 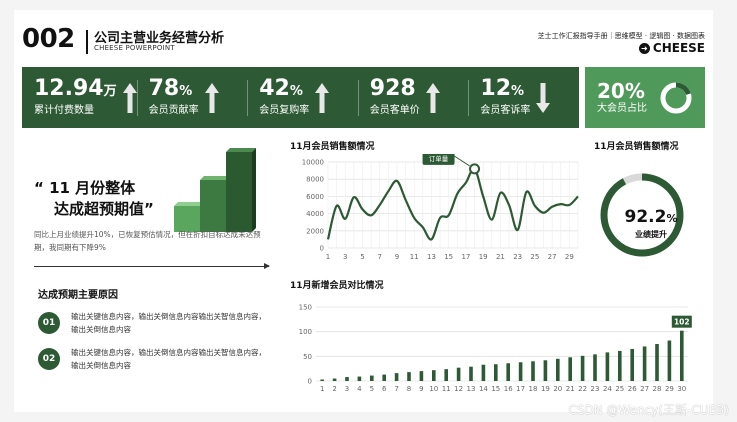 I want to click on donut-unit: %, so click(x=672, y=218).